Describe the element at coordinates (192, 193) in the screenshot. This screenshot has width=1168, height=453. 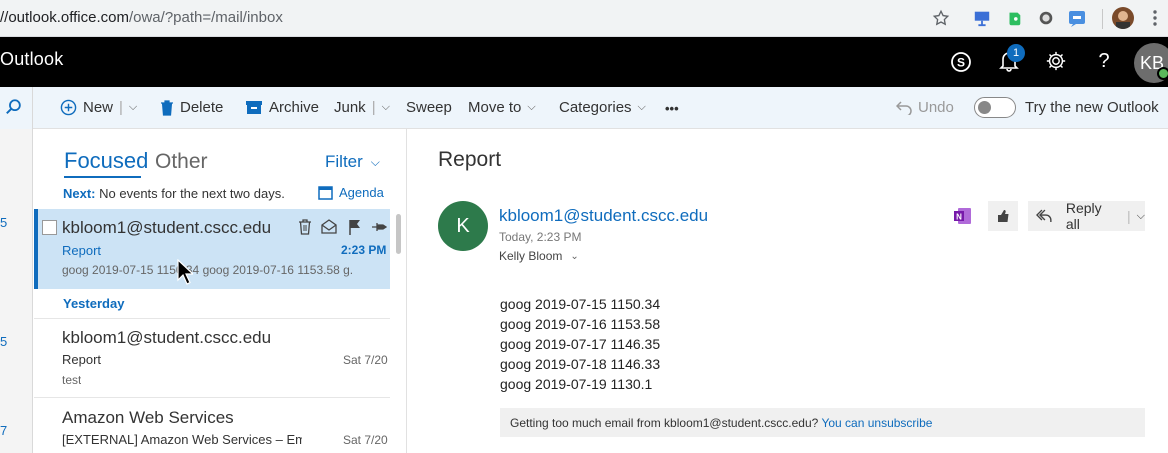
I see `next-events-text: No events for the next two days.` at that location.